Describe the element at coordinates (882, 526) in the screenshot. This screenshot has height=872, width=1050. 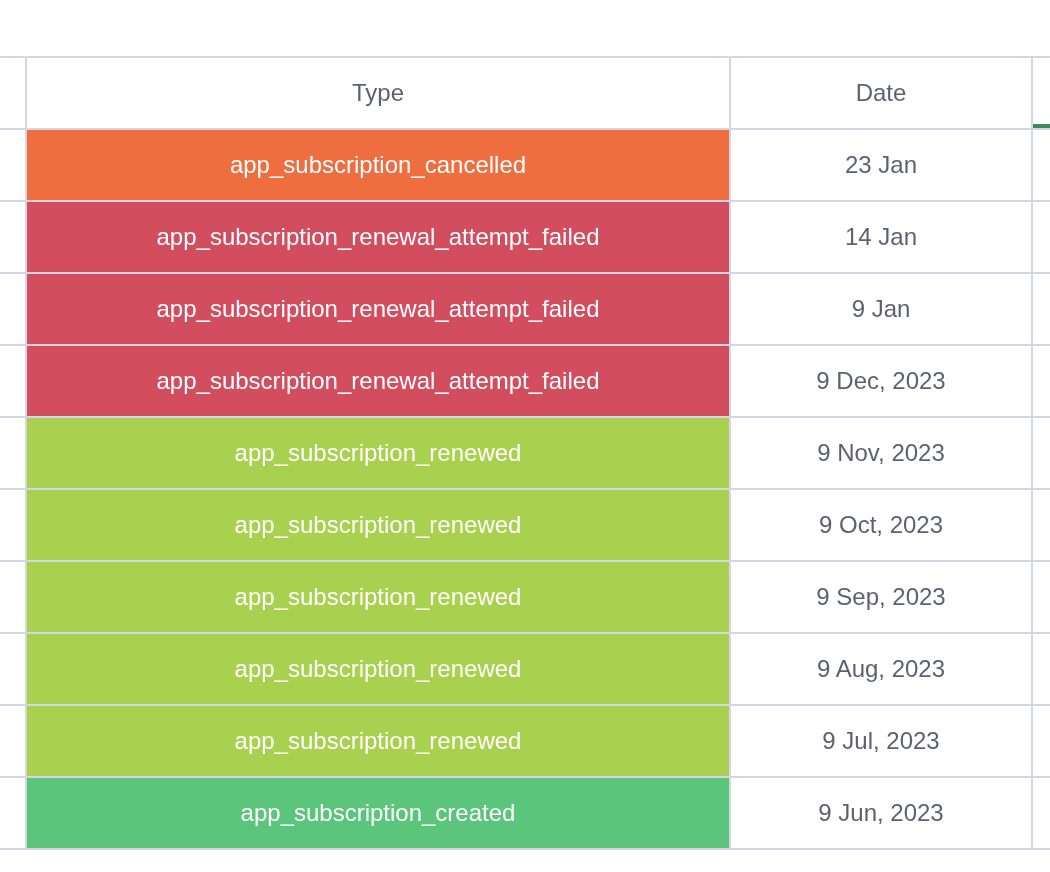
I see `date-cell: 9 Oct, 2023` at that location.